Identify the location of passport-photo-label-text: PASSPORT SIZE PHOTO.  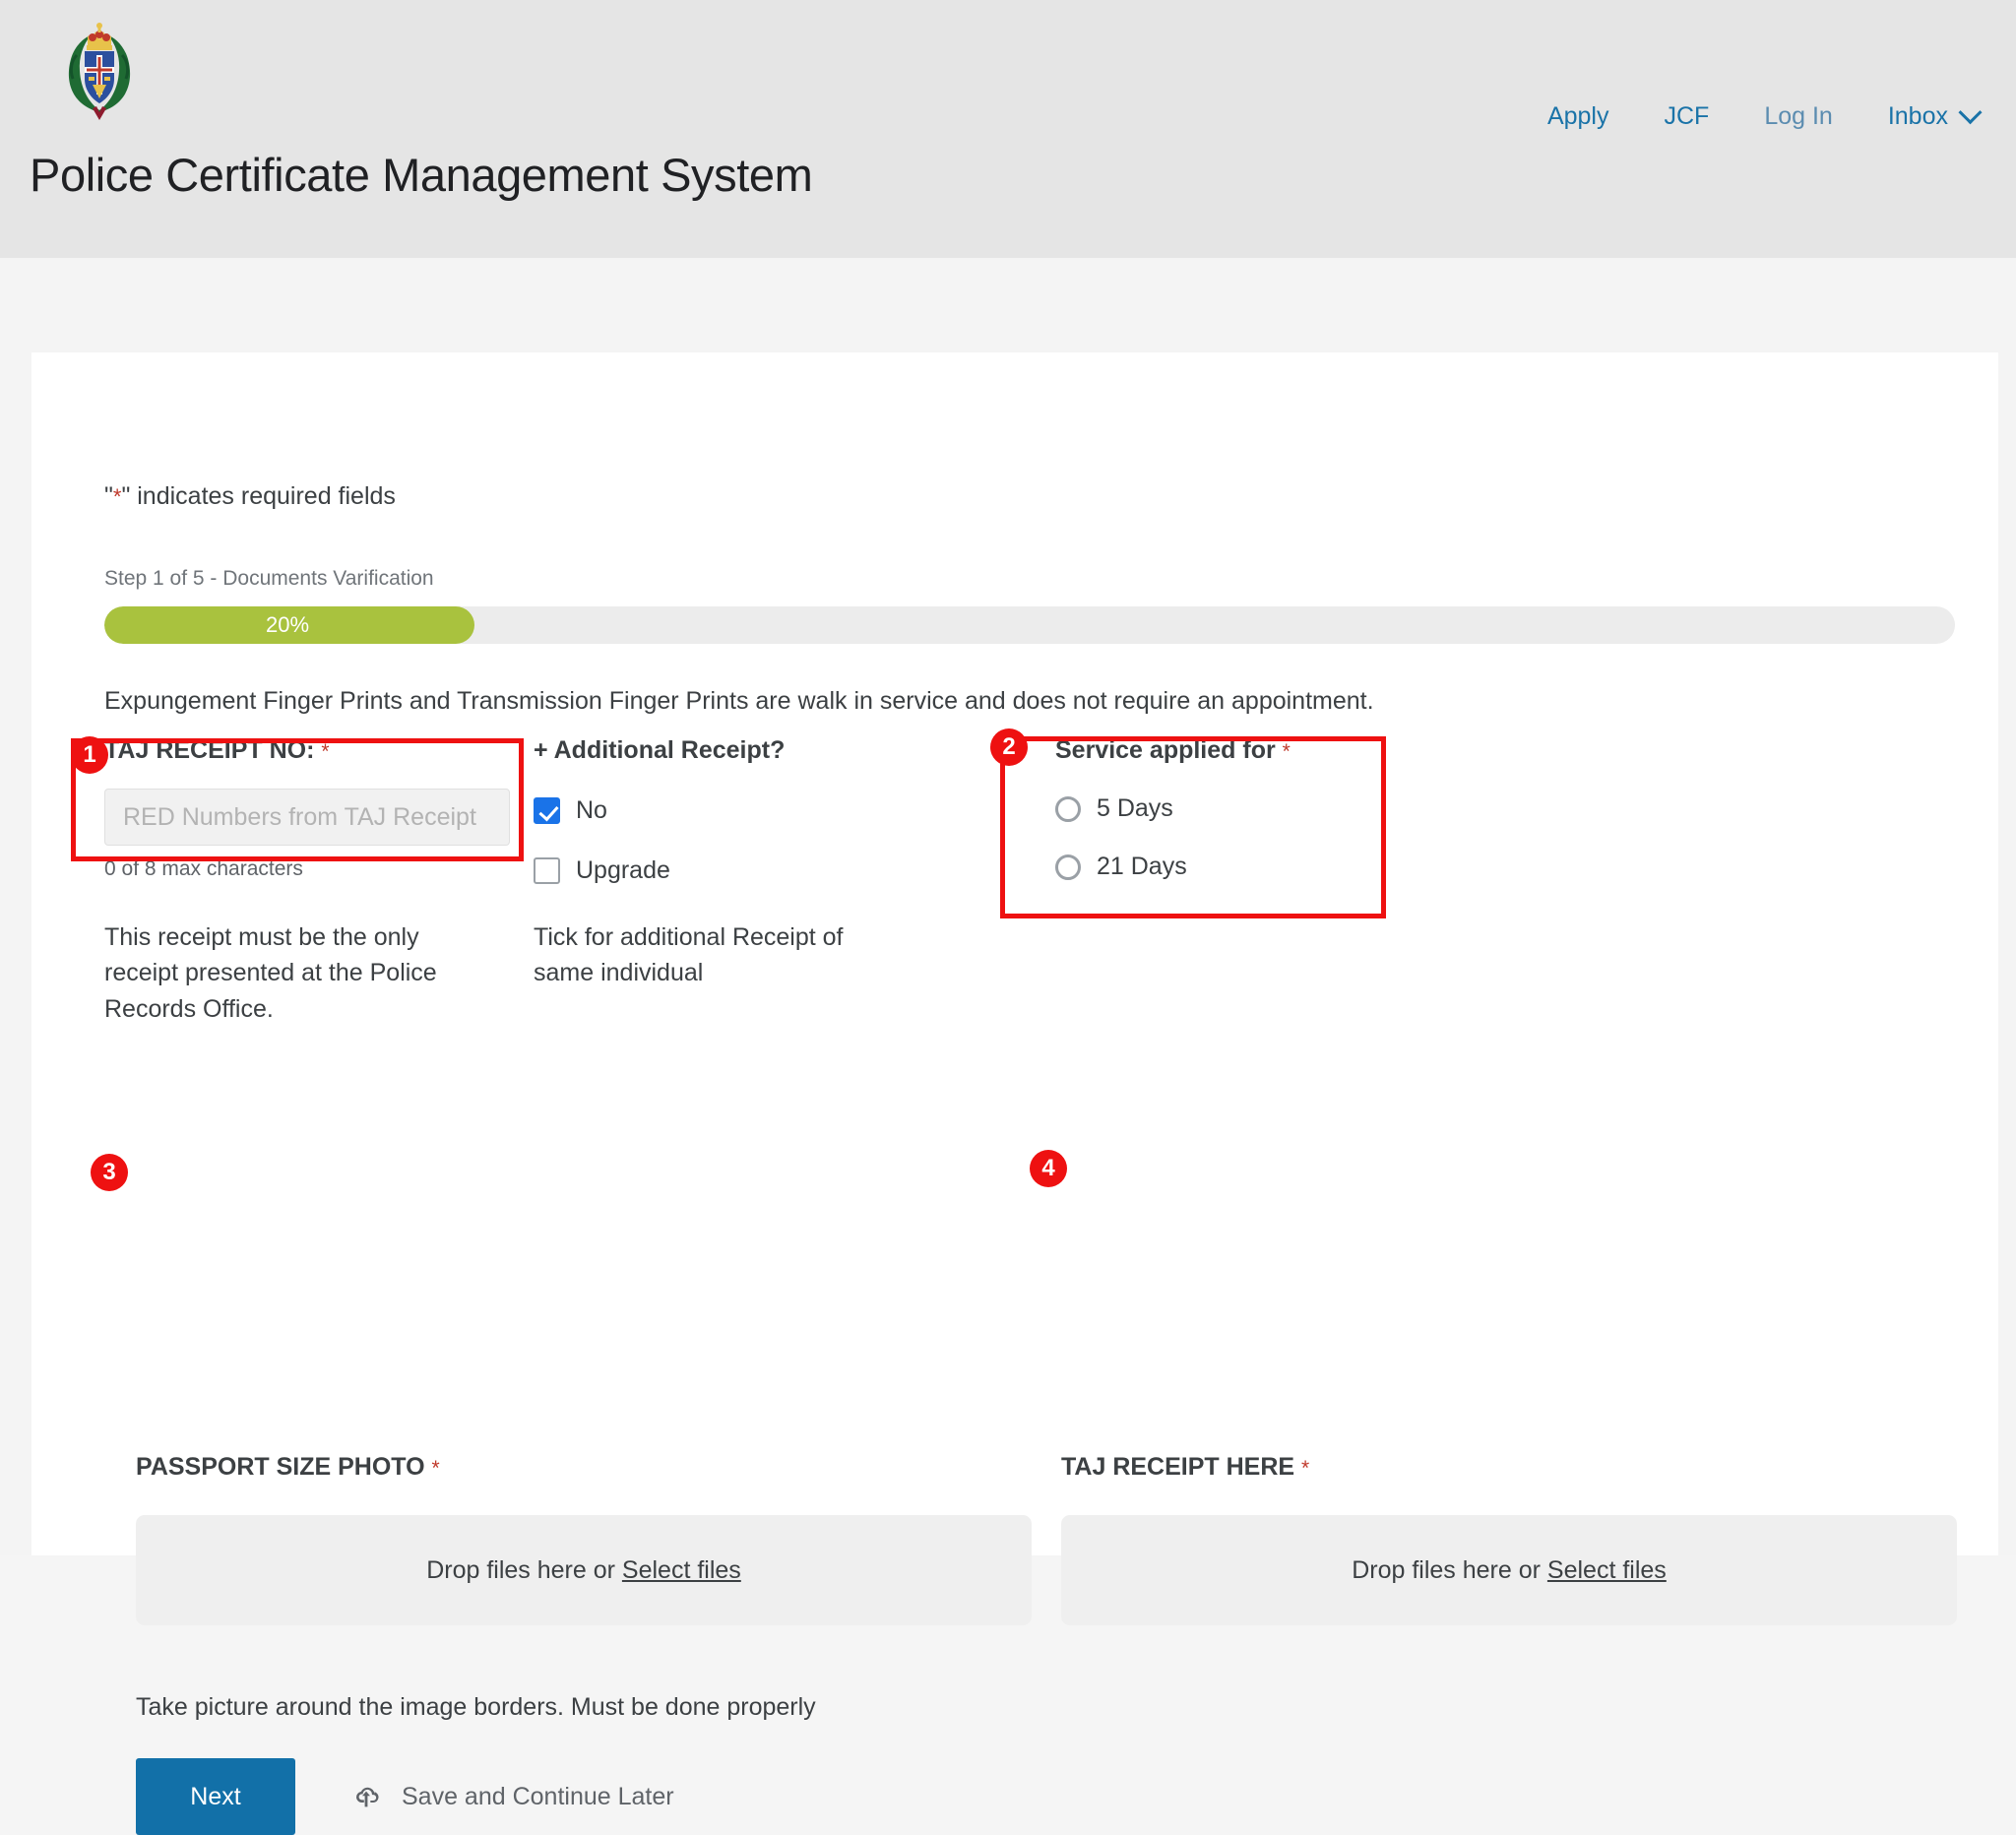
(280, 1467).